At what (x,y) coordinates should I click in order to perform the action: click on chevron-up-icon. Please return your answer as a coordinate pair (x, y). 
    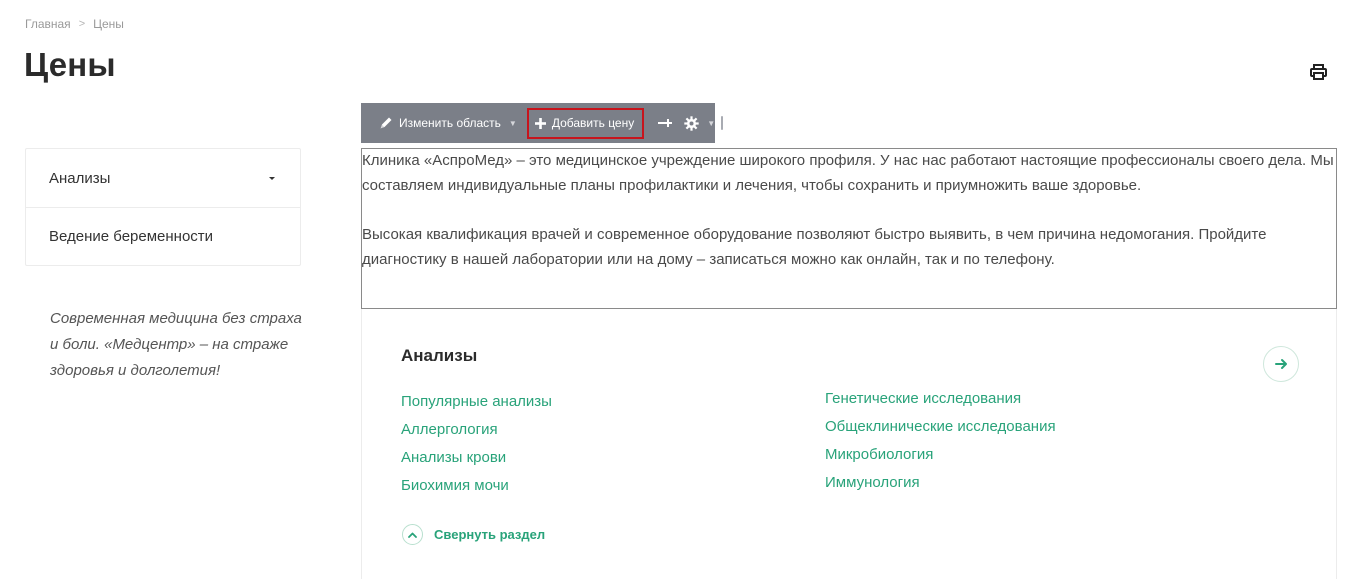
    Looking at the image, I should click on (412, 534).